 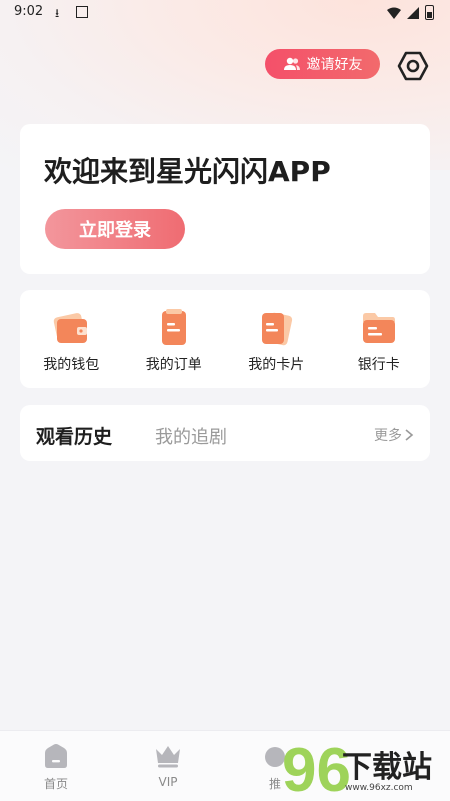 I want to click on order-icon, so click(x=173, y=327).